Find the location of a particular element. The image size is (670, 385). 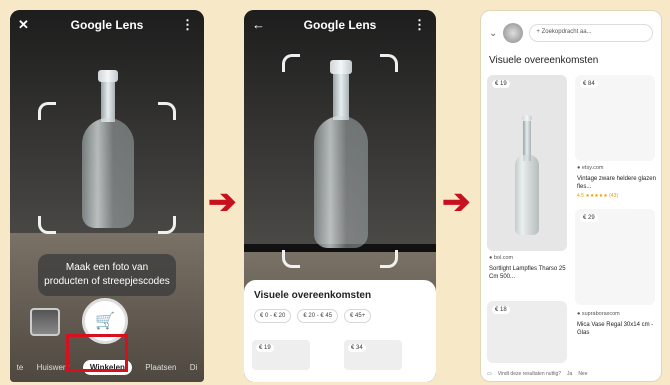

top-bar: ✕ Google Lens ⋮ is located at coordinates (107, 25).